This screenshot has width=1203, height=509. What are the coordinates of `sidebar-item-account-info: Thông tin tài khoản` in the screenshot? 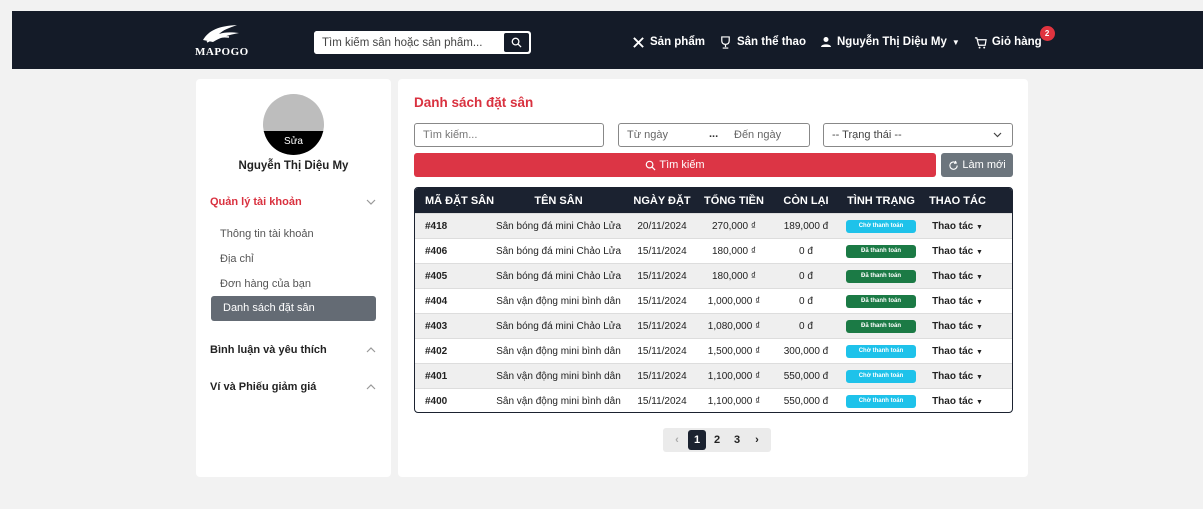 It's located at (267, 234).